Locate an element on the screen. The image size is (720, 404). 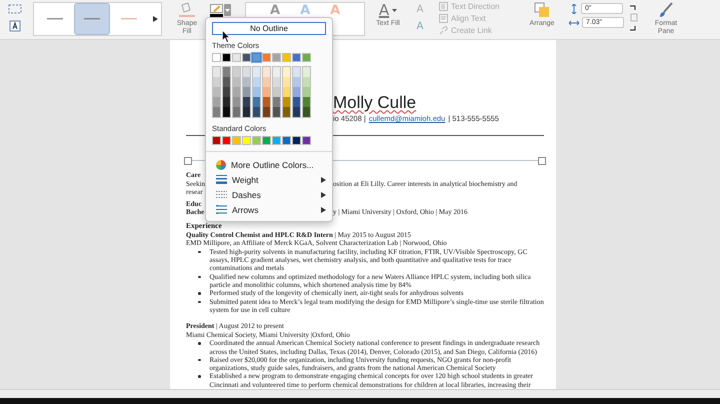
menu-item: Arrows is located at coordinates (269, 209).